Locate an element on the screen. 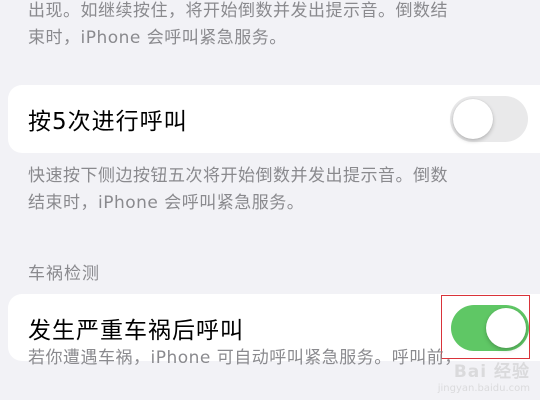  toggle-knob is located at coordinates (473, 119).